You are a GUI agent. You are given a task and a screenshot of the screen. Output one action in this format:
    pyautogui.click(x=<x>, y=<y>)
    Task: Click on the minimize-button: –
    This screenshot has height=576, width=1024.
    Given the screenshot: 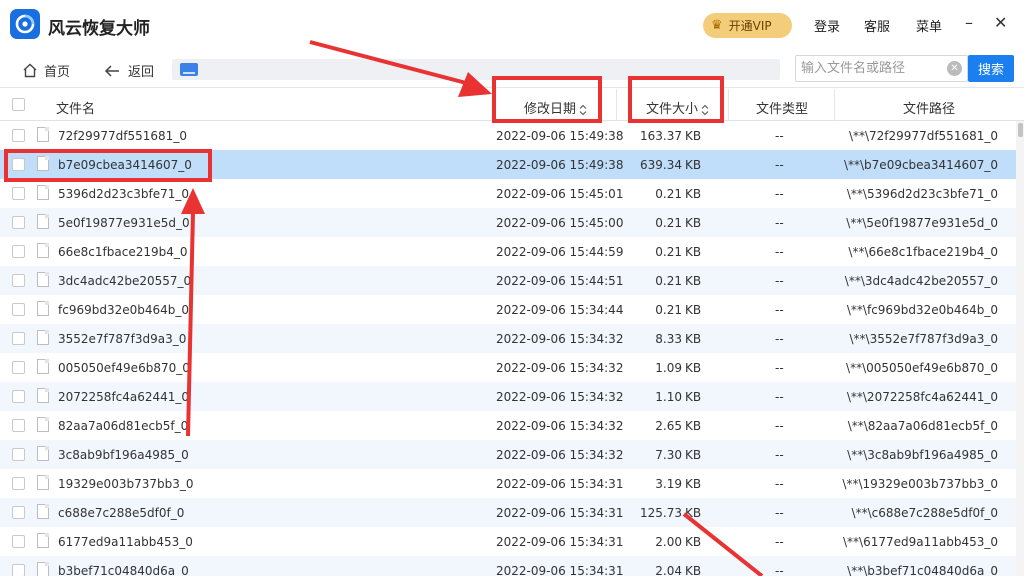 What is the action you would take?
    pyautogui.click(x=969, y=22)
    